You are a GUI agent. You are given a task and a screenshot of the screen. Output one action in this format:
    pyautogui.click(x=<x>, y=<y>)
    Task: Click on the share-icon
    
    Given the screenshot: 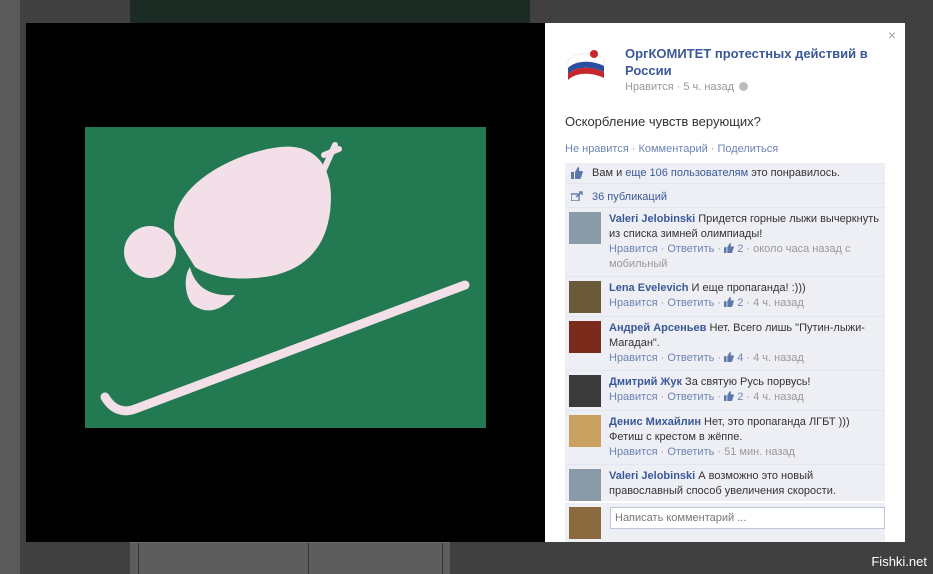 What is the action you would take?
    pyautogui.click(x=577, y=196)
    